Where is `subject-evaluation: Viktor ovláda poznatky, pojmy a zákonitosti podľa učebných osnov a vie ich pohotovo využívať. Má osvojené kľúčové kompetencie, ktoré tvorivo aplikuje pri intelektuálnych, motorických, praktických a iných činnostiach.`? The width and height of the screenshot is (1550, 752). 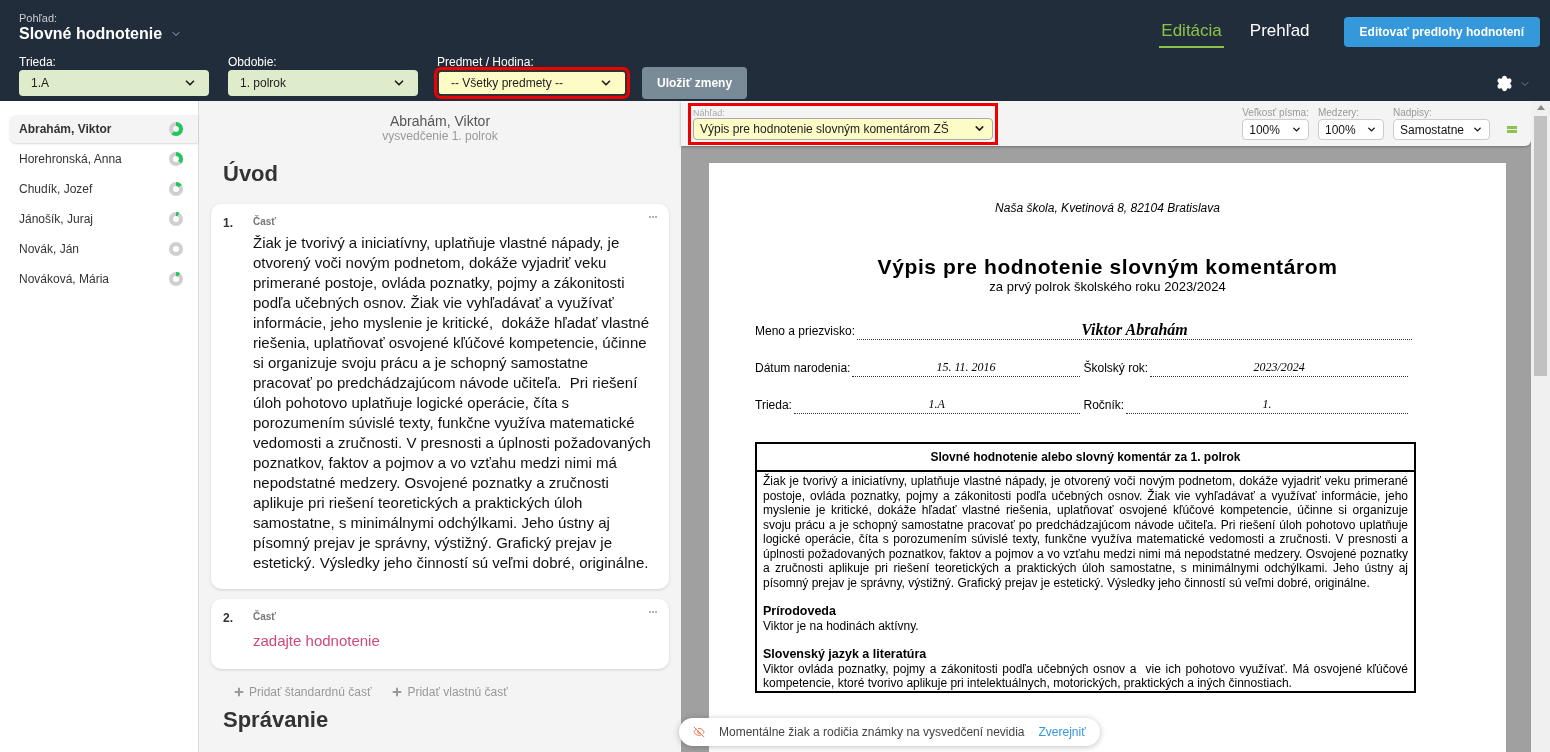
subject-evaluation: Viktor ovláda poznatky, pojmy a zákonitosti podľa učebných osnov a vie ich pohotovo využívať. Má osvojené kľúčové kompetencie, ktoré tvorivo aplikuje pri intelektuálnych, motorických, praktických a iných činnostiach. is located at coordinates (1085, 676).